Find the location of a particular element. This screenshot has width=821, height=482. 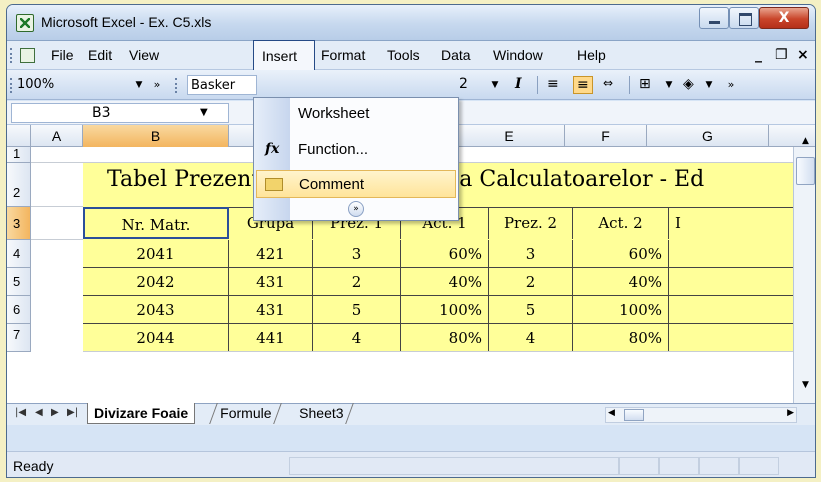

cell: 441 is located at coordinates (271, 337).